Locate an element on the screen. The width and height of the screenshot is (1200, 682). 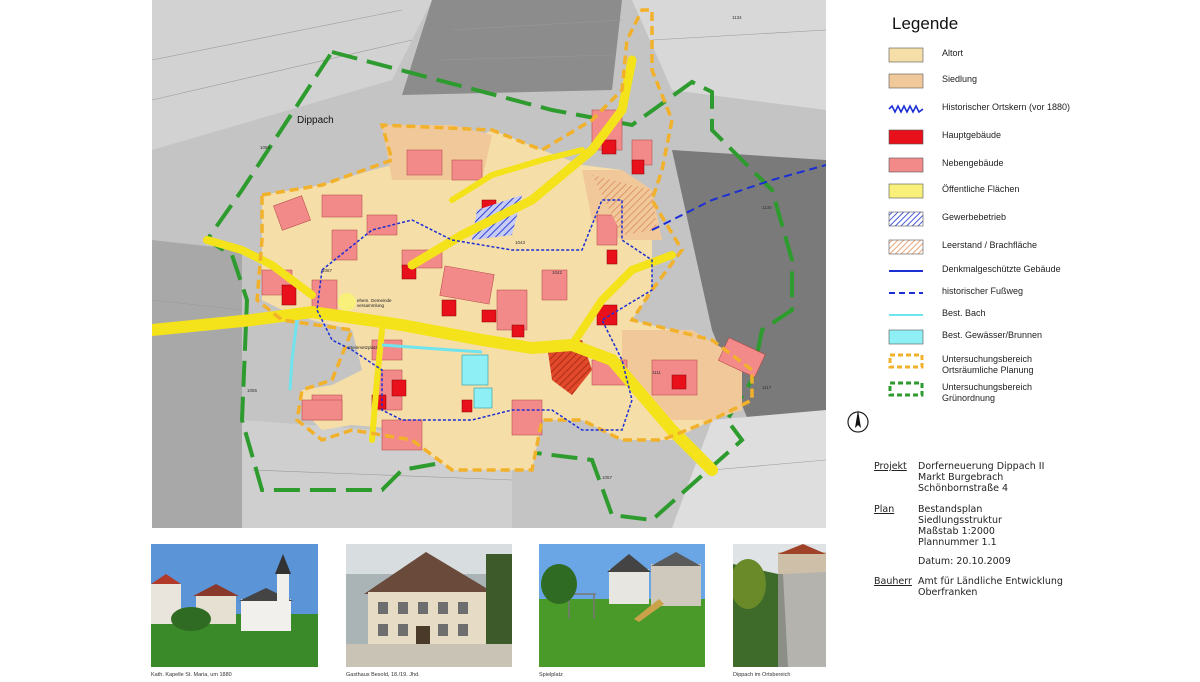
legend-label: historischer Fußweg is located at coordinates (983, 291).